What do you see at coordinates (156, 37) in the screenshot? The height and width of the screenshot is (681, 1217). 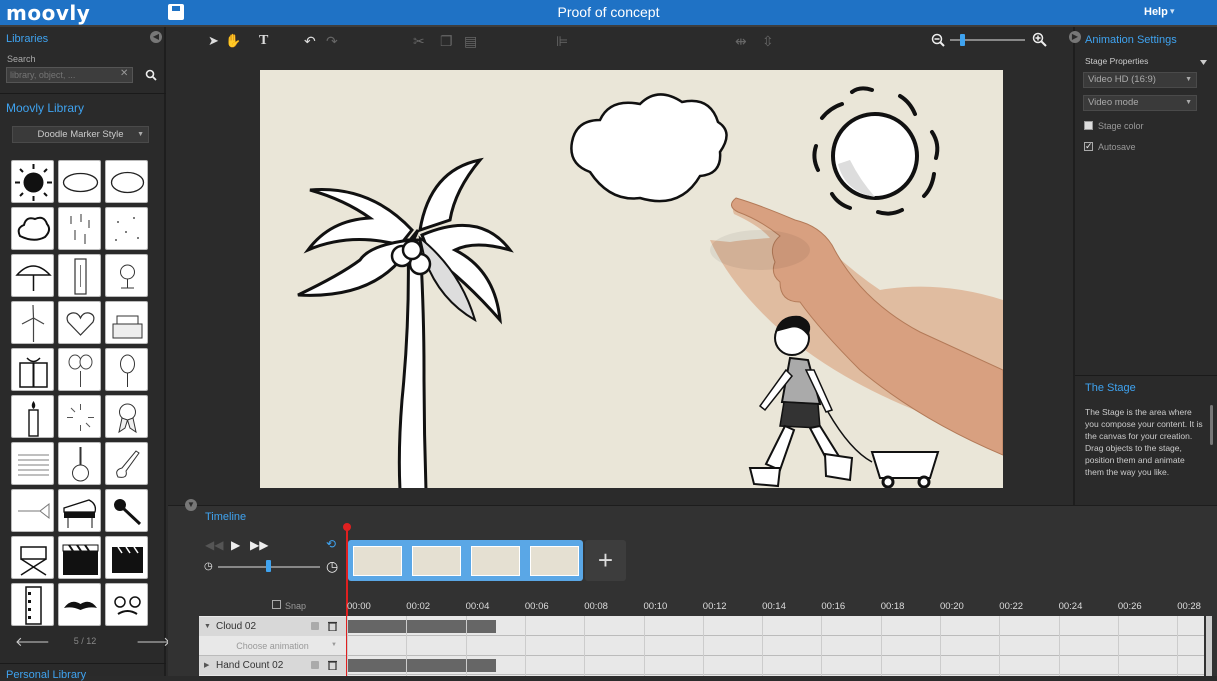 I see `collapse-left-icon: ◀` at bounding box center [156, 37].